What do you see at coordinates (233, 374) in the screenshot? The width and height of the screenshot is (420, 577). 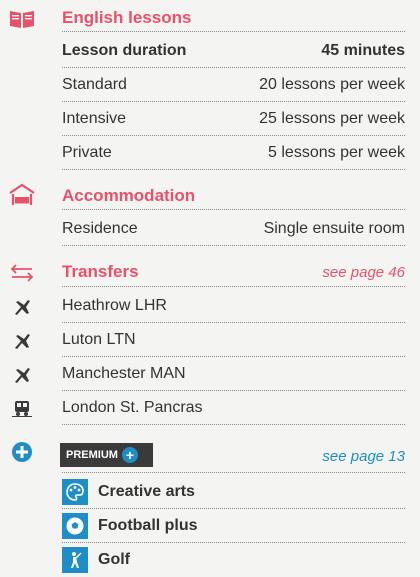 I see `transfer-row: Manchester MAN` at bounding box center [233, 374].